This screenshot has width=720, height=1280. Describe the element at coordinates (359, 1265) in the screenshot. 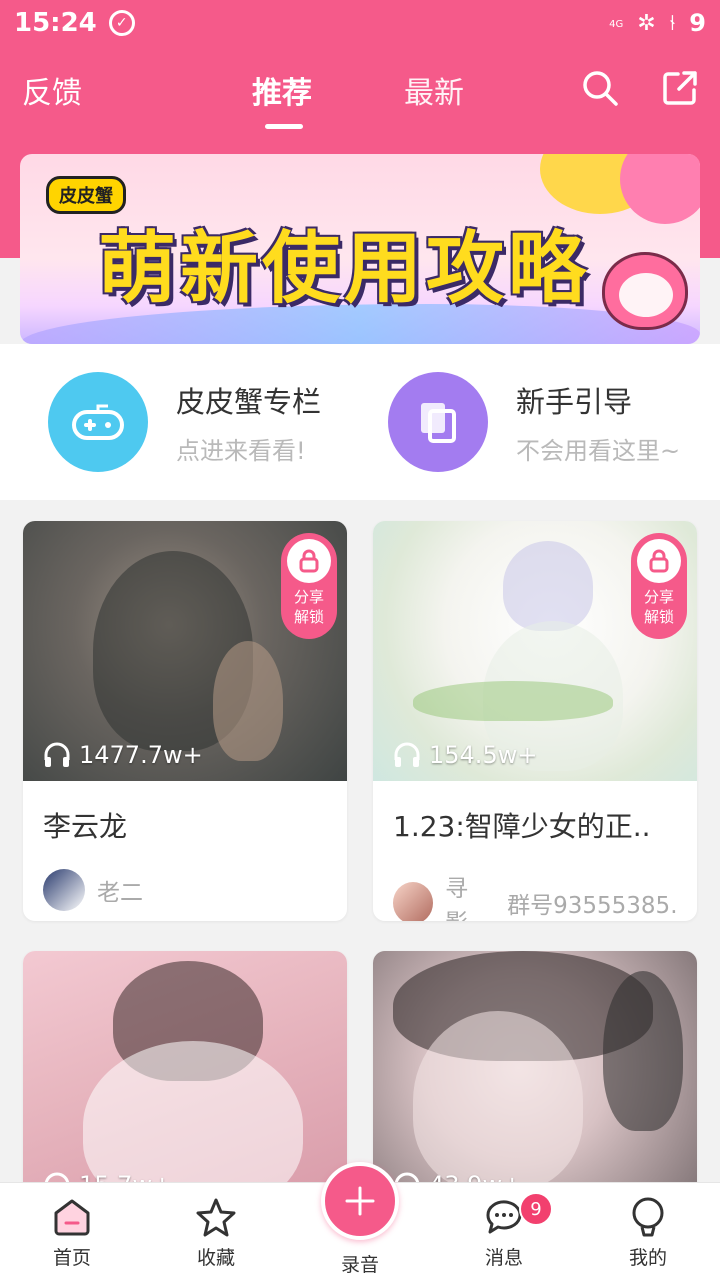

I see `record-label: 录音` at that location.